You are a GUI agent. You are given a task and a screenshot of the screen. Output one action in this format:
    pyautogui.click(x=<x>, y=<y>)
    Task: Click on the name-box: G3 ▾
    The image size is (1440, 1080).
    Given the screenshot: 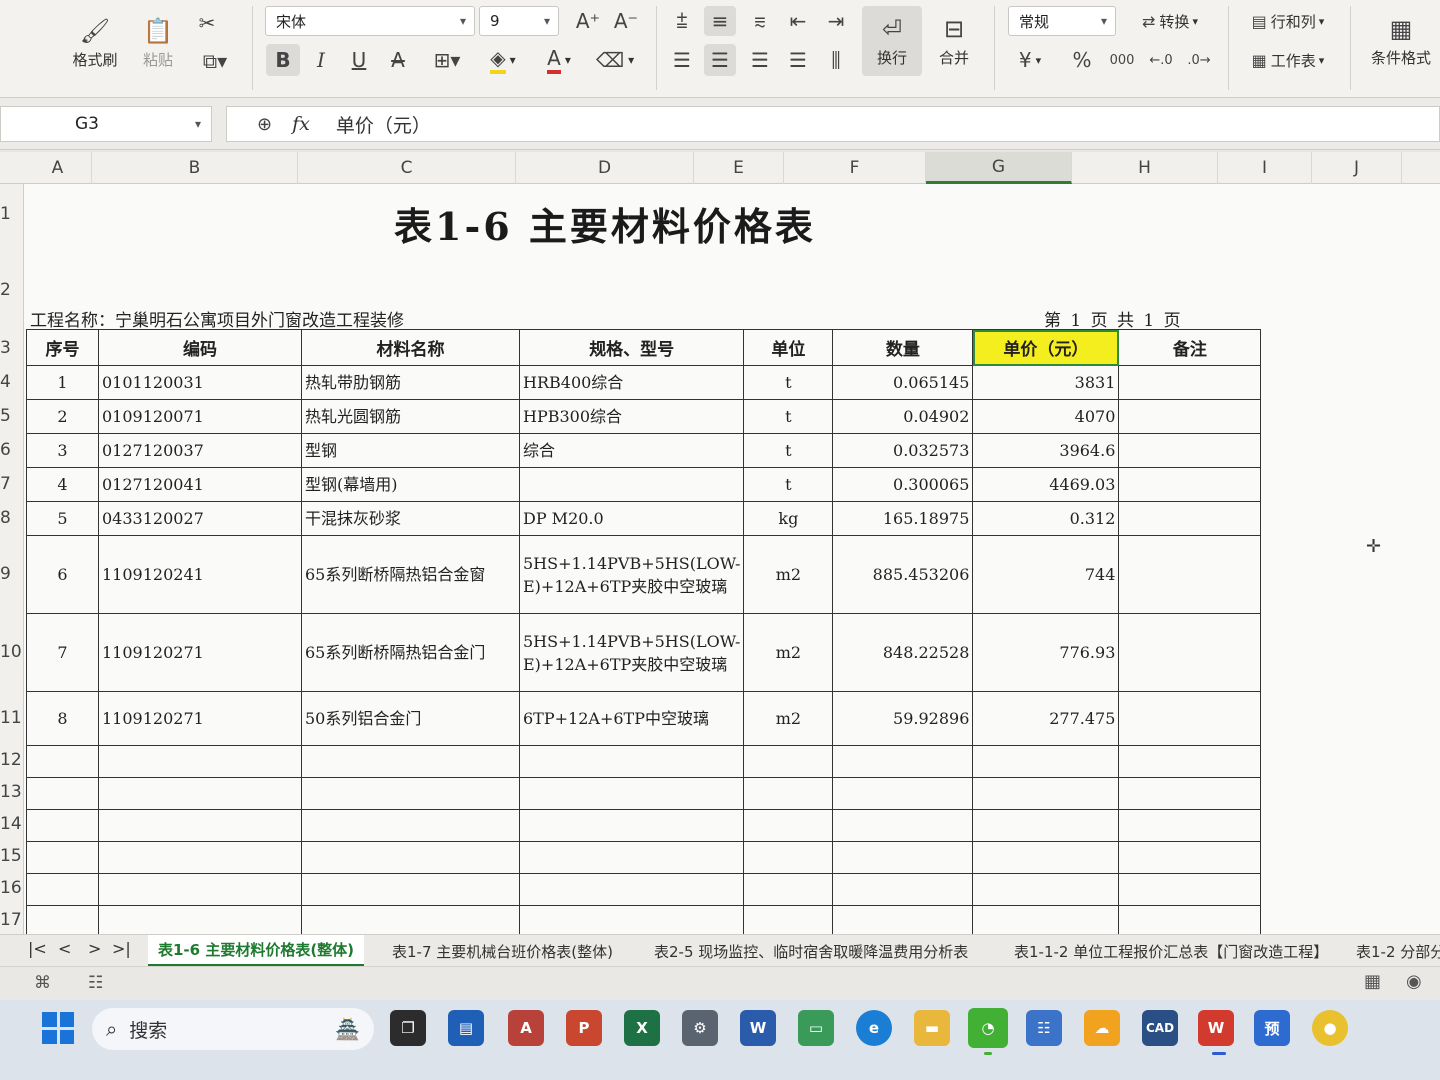 What is the action you would take?
    pyautogui.click(x=106, y=124)
    